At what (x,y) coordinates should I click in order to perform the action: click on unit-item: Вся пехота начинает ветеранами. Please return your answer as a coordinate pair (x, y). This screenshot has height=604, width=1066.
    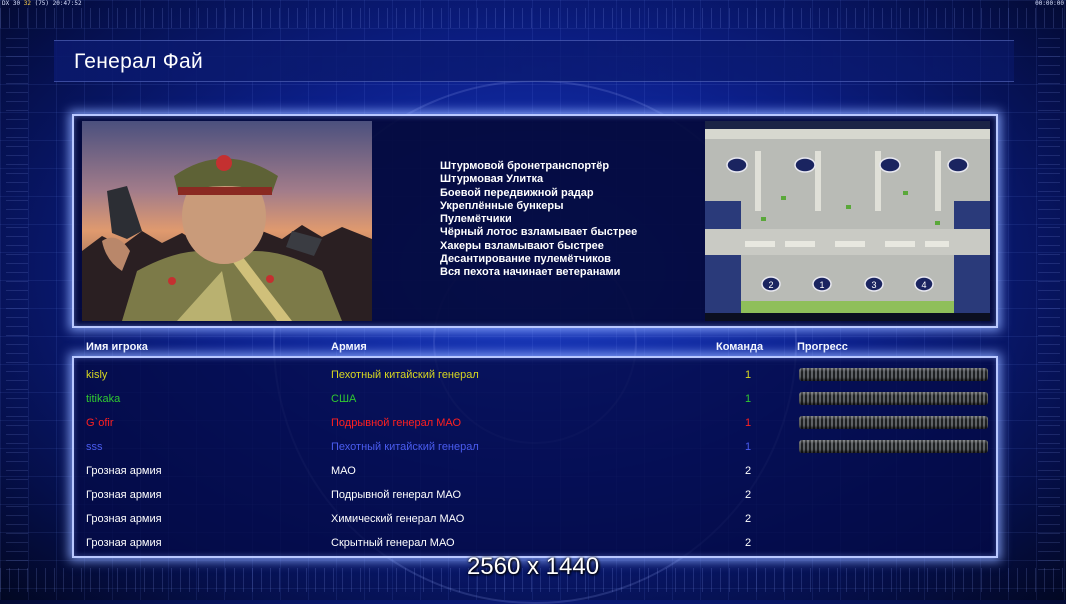
    Looking at the image, I should click on (530, 272).